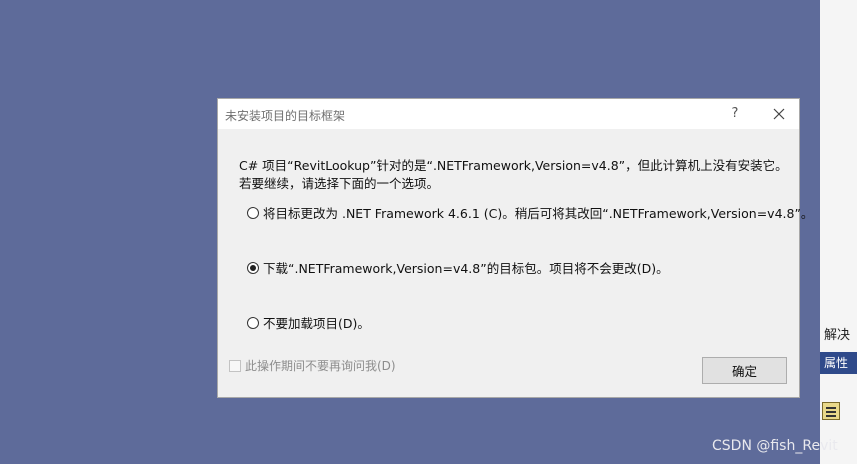  Describe the element at coordinates (831, 411) in the screenshot. I see `properties-list-icon` at that location.